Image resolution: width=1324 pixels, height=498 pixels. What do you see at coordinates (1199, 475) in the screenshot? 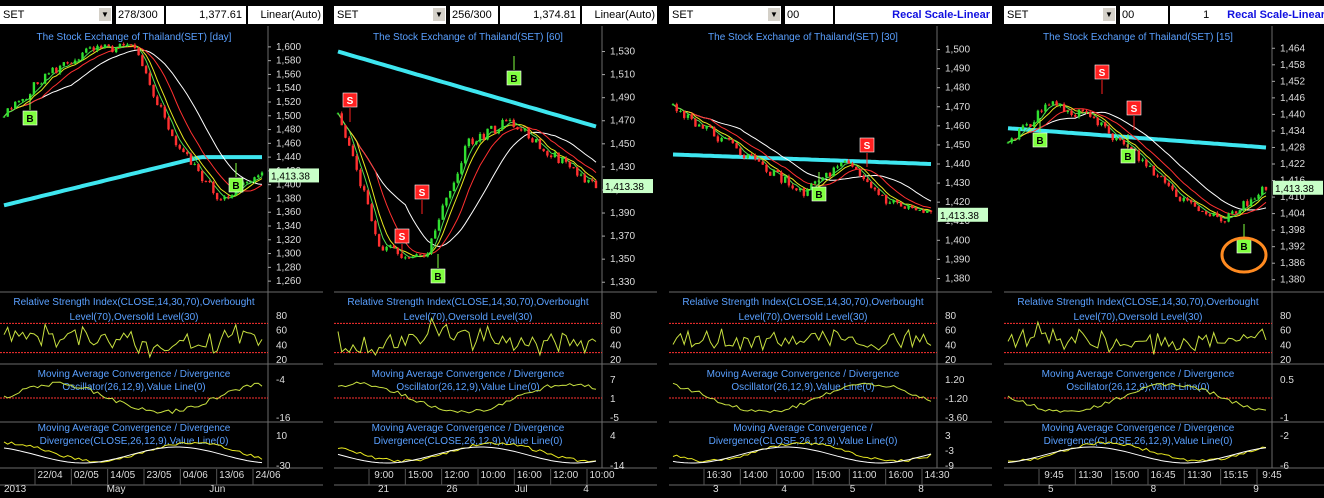
I see `date-tick-label: 11:30` at bounding box center [1199, 475].